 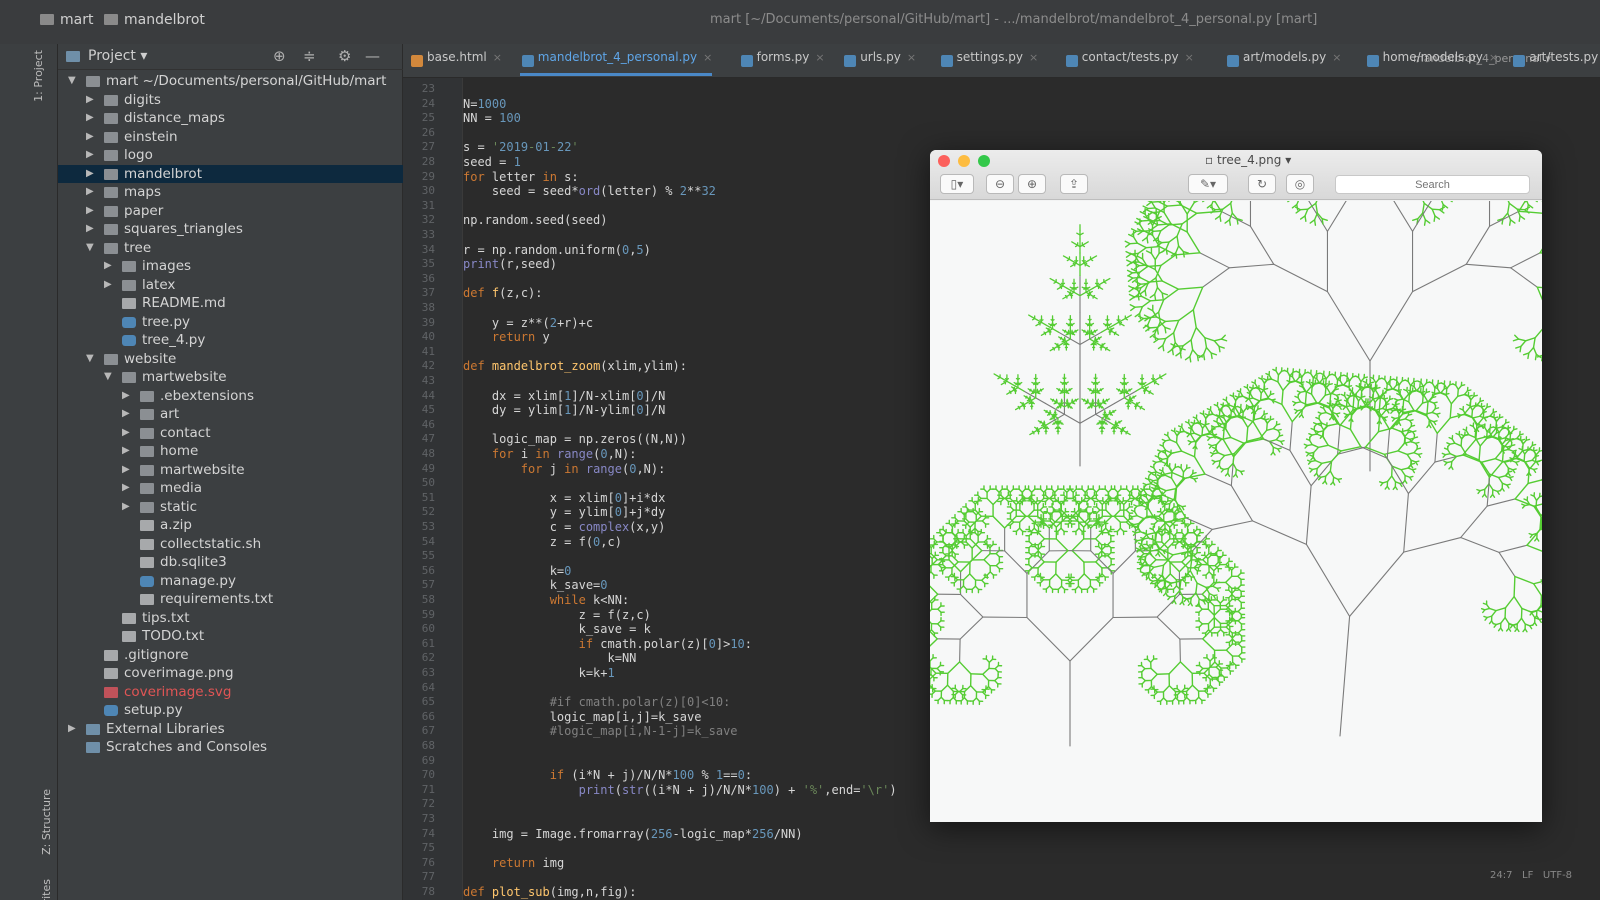 What do you see at coordinates (372, 56) in the screenshot?
I see `hide-panel-icon: —` at bounding box center [372, 56].